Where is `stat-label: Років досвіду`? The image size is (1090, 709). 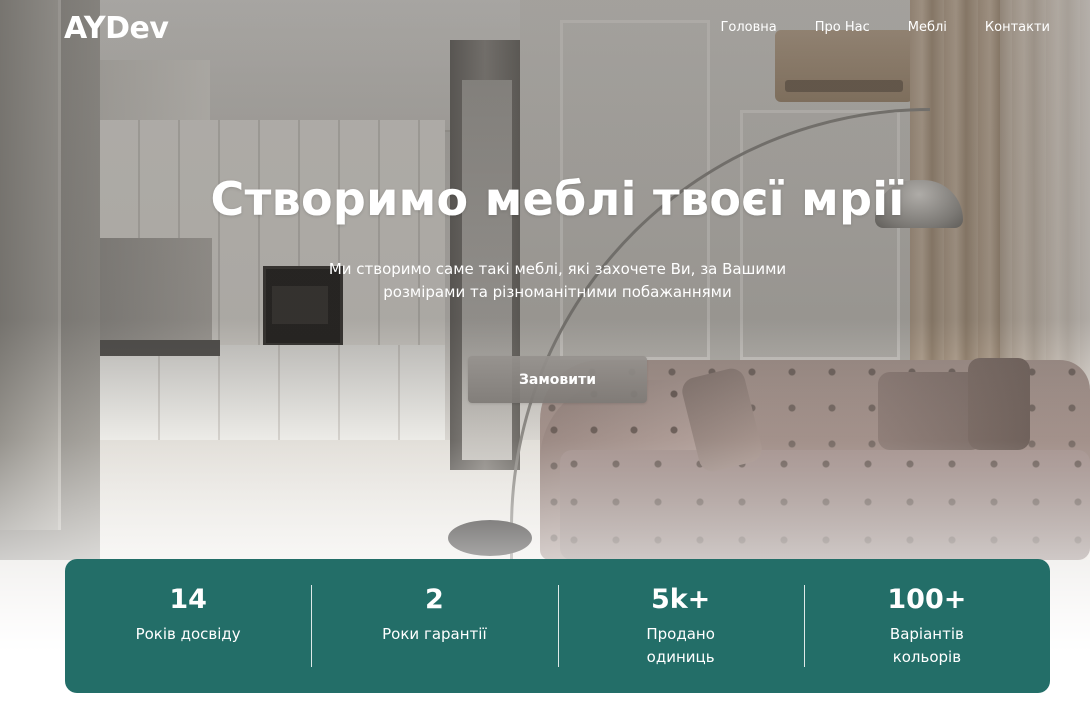
stat-label: Років досвіду is located at coordinates (188, 634).